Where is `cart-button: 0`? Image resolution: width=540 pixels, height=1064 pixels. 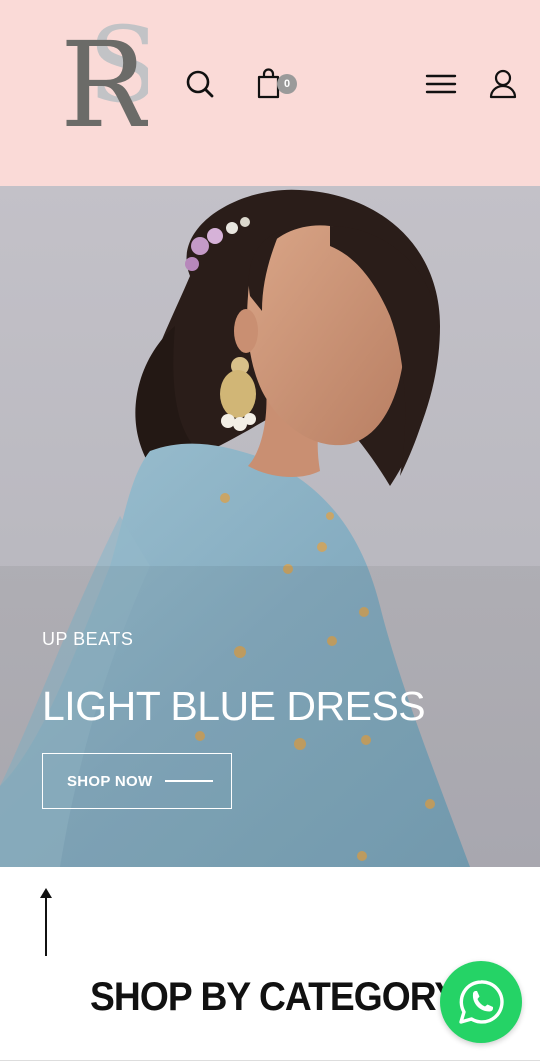
cart-button: 0 is located at coordinates (277, 84).